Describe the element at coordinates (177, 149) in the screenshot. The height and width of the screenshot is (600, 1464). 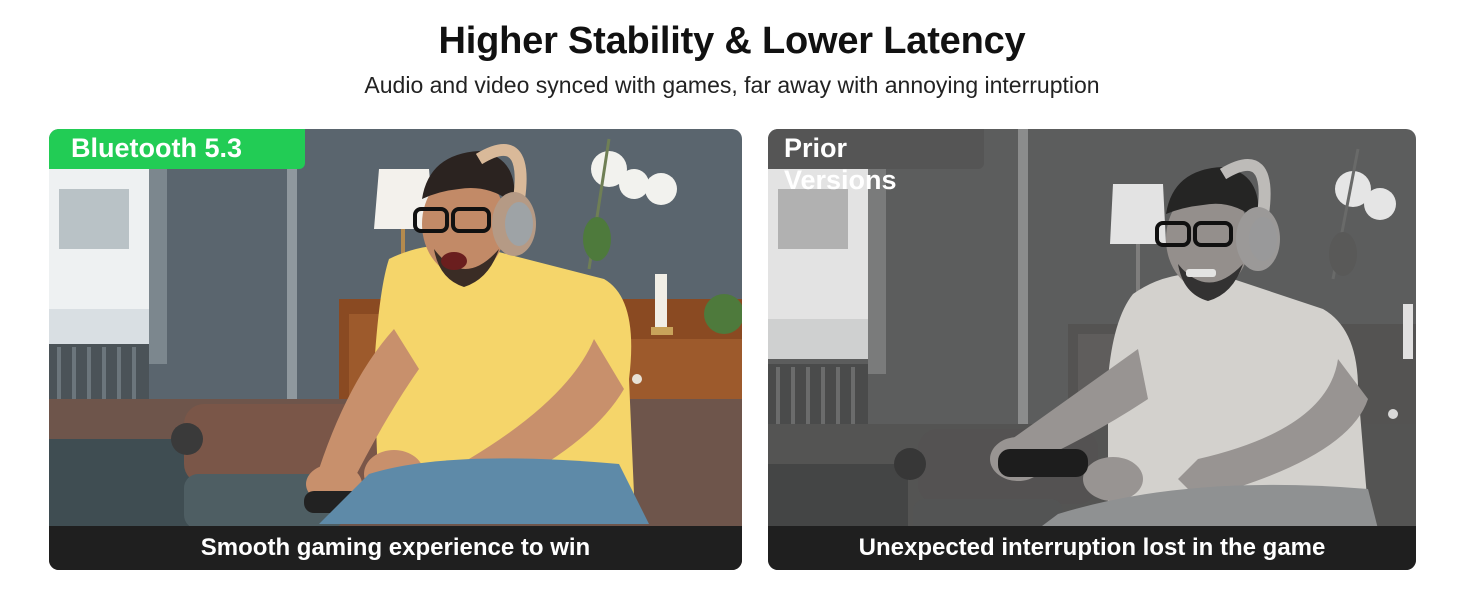
I see `bluetooth-badge: Bluetooth 5.3` at that location.